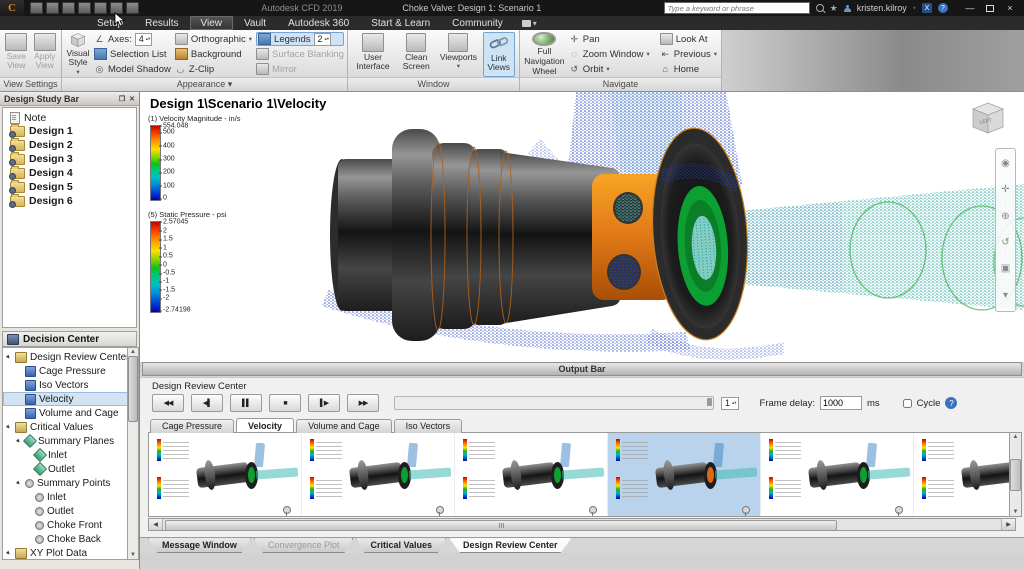  Describe the element at coordinates (156, 524) in the screenshot. I see `scroll-left-icon: ◀` at that location.